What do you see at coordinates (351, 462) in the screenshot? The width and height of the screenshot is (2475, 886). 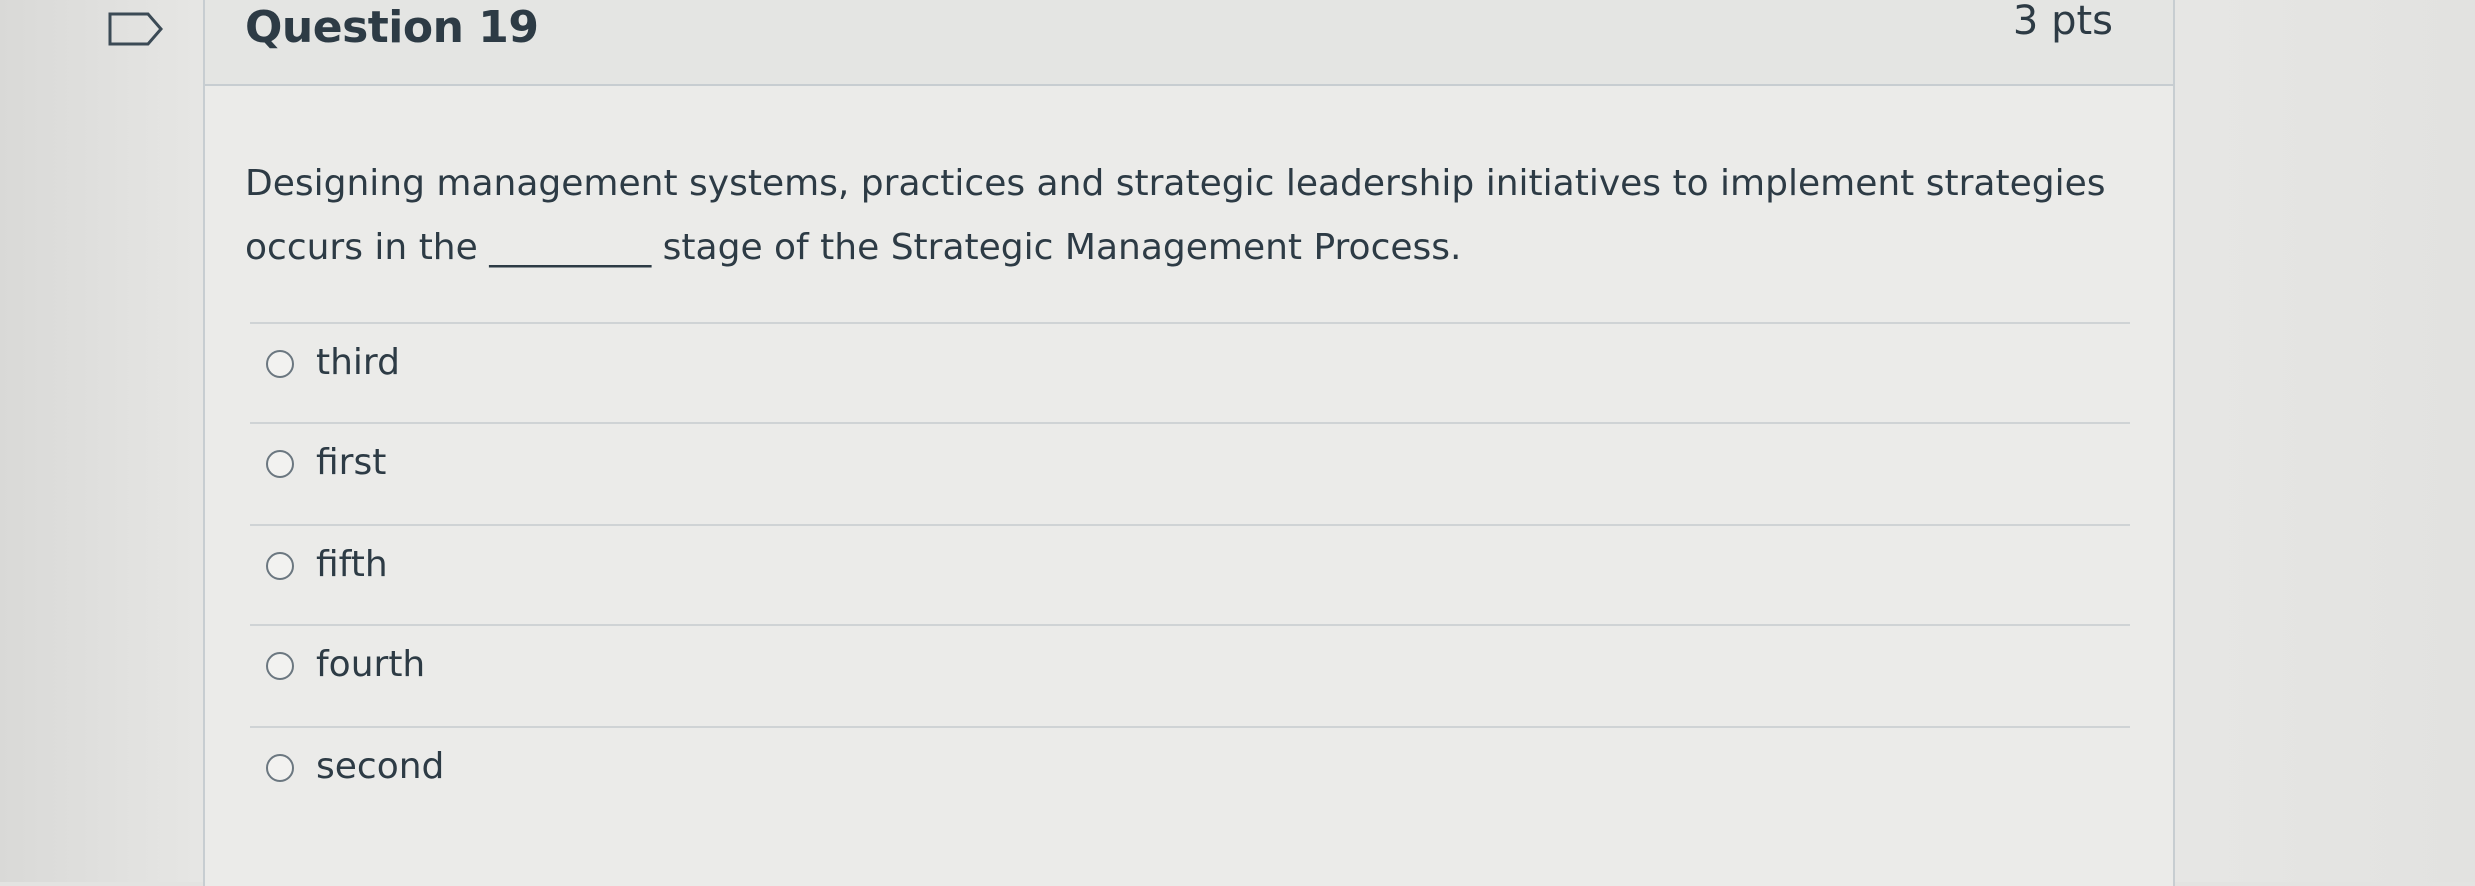 I see `answer-label: first` at bounding box center [351, 462].